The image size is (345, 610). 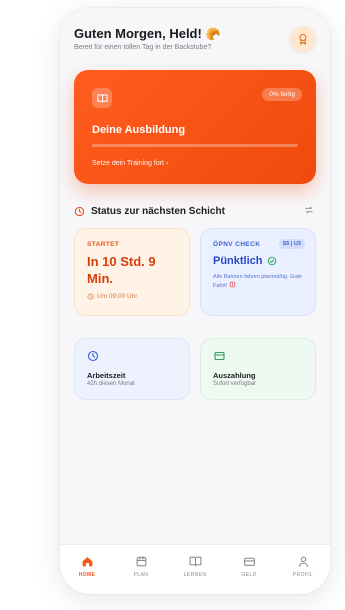 I want to click on award-icon, so click(x=303, y=39).